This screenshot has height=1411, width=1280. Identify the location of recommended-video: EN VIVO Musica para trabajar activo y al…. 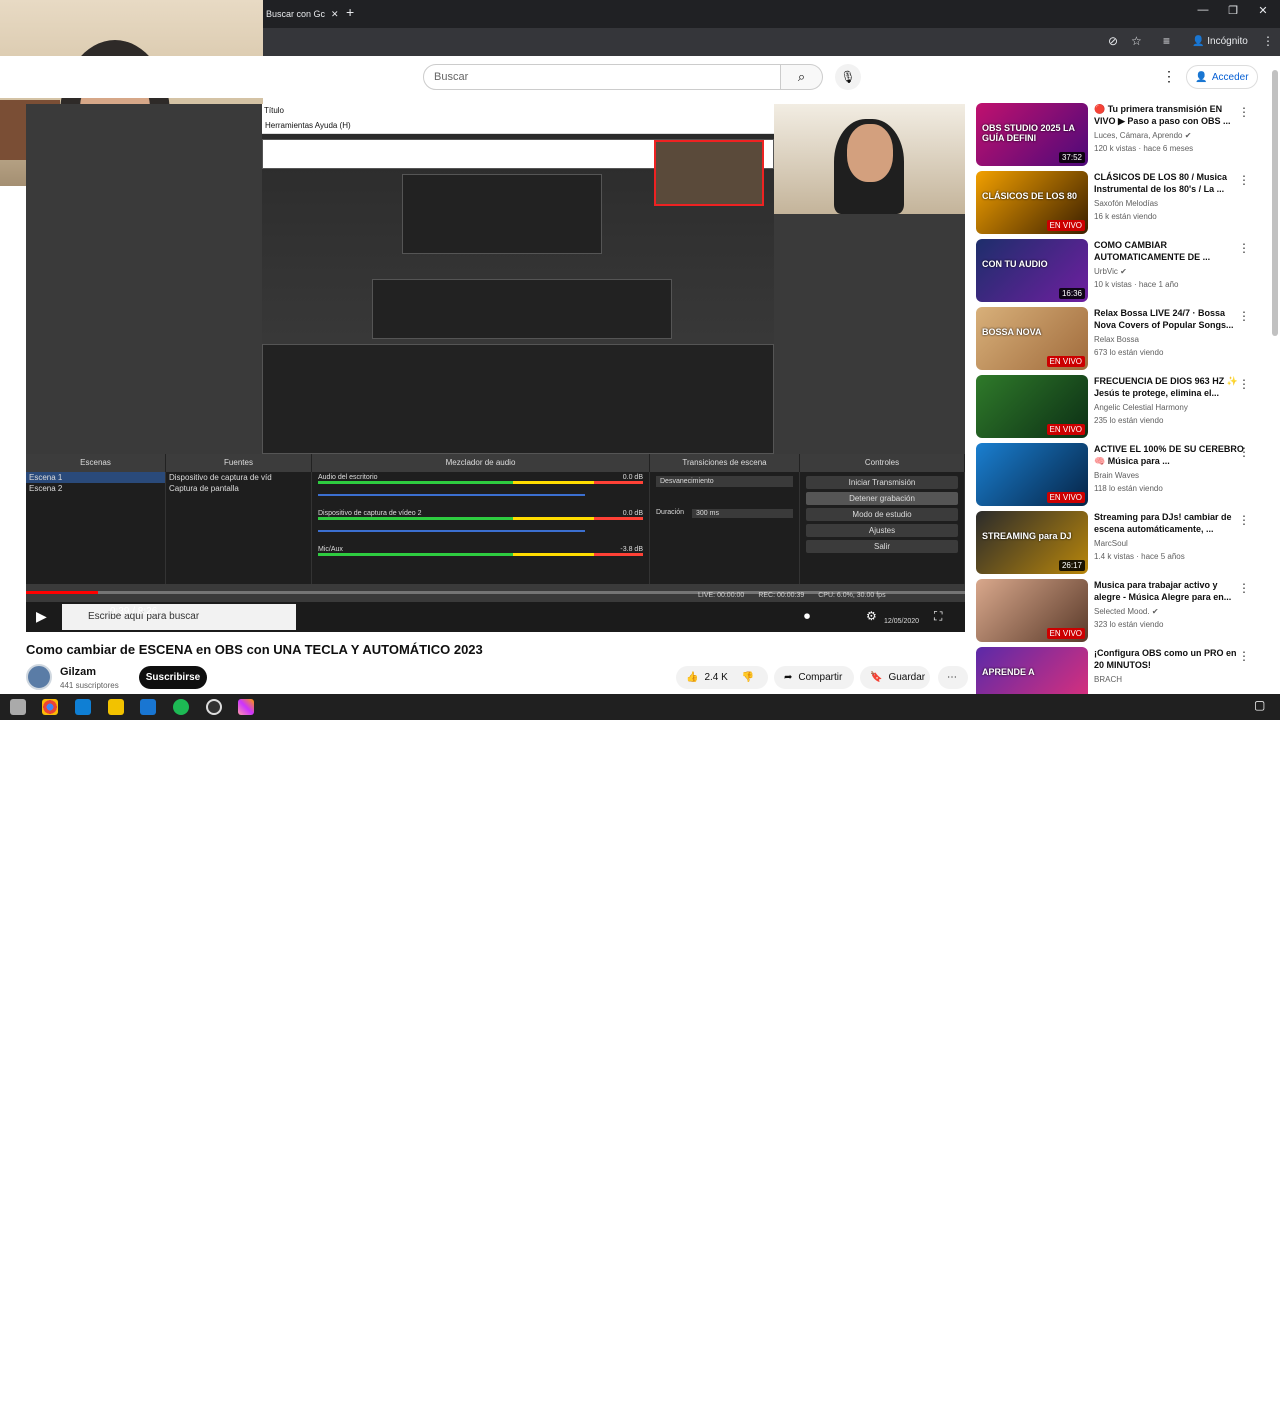
(1116, 611).